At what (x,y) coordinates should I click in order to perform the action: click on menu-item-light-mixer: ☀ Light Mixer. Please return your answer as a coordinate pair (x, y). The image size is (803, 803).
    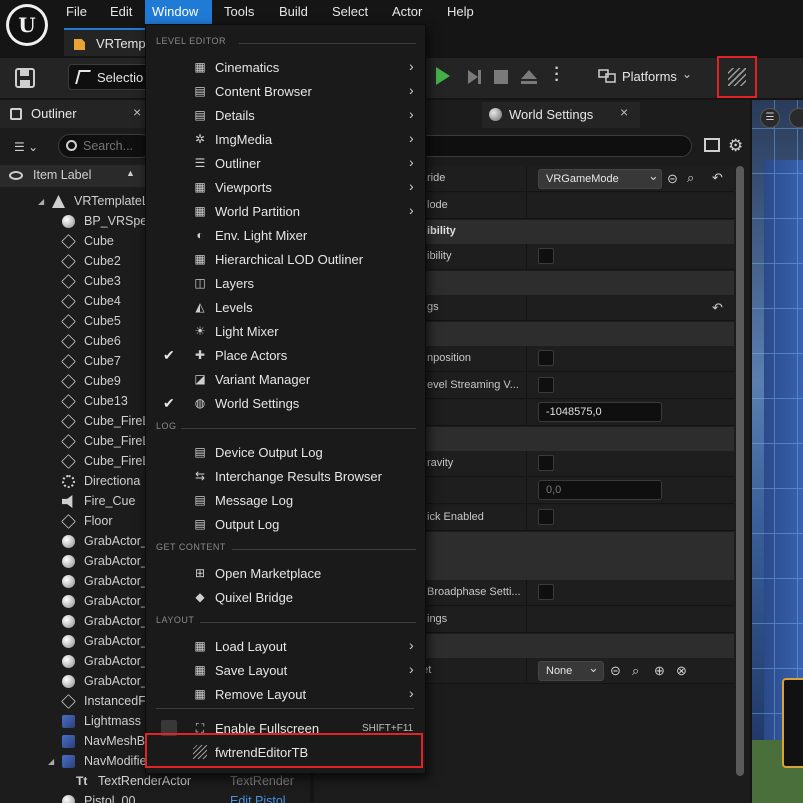
    Looking at the image, I should click on (286, 331).